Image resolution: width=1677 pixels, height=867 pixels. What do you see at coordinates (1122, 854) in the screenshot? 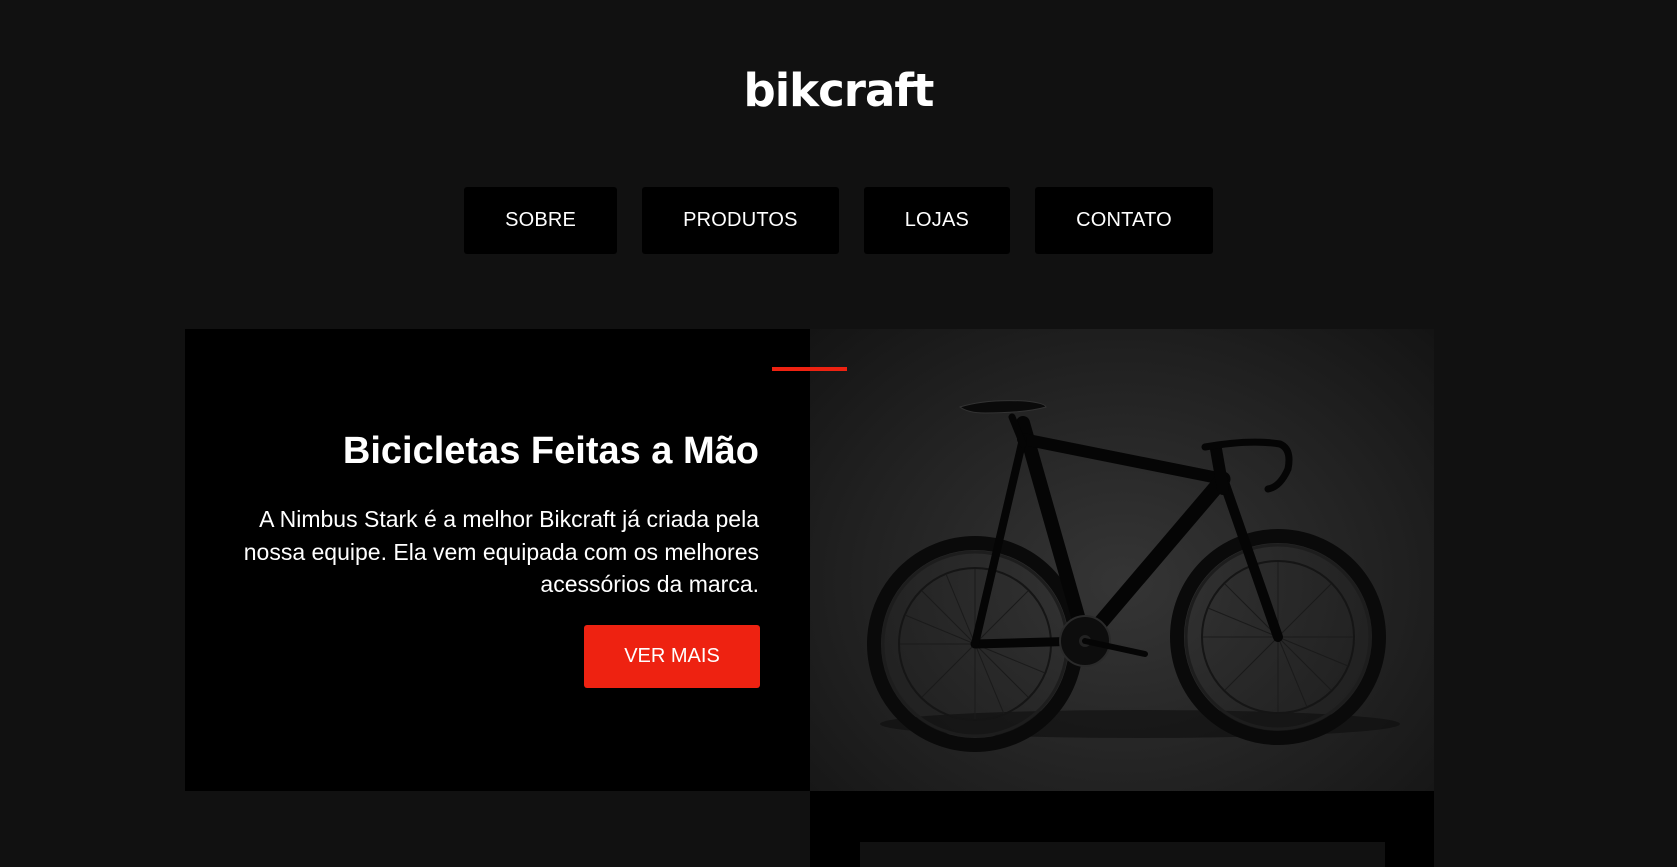
I see `next-section-inner` at bounding box center [1122, 854].